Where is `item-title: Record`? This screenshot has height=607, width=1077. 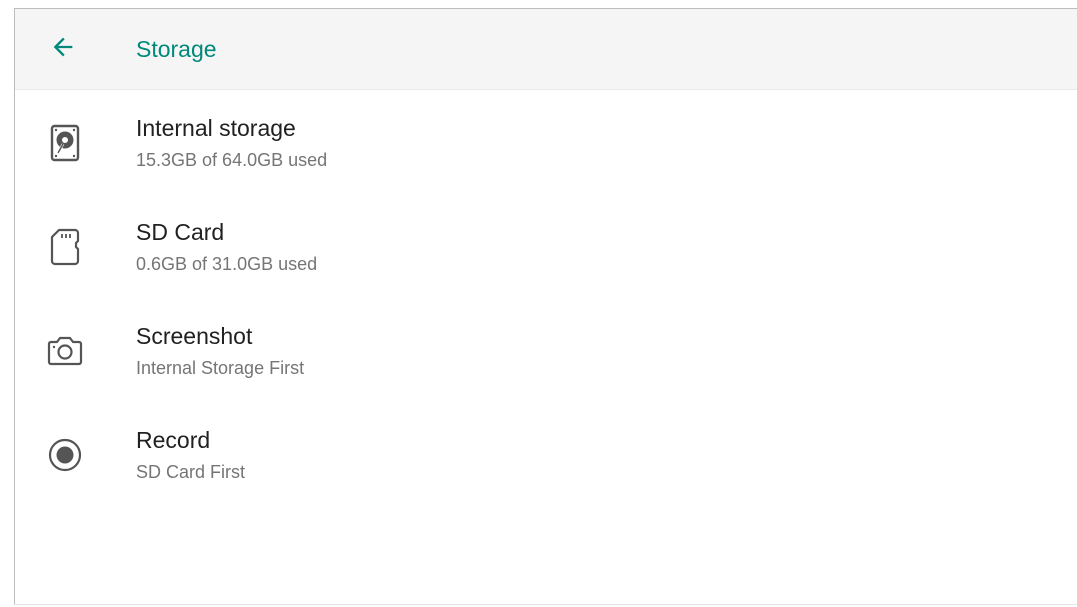 item-title: Record is located at coordinates (173, 440).